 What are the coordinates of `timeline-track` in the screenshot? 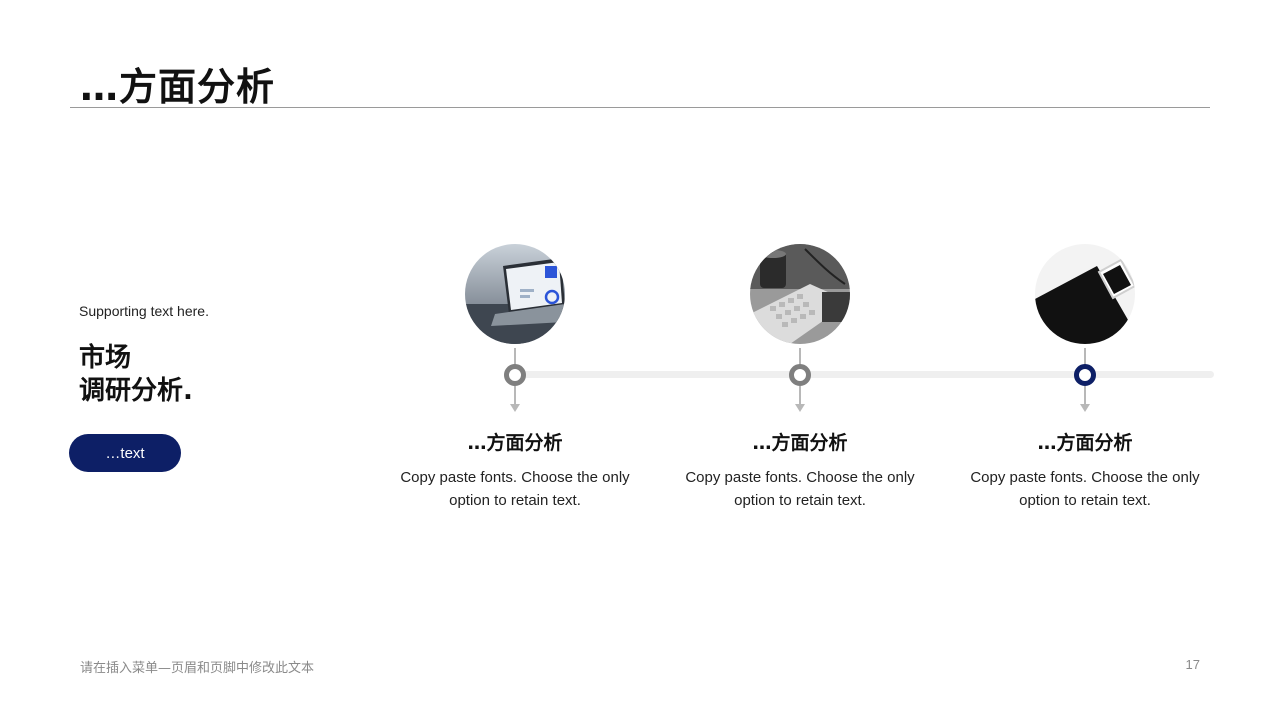 It's located at (864, 374).